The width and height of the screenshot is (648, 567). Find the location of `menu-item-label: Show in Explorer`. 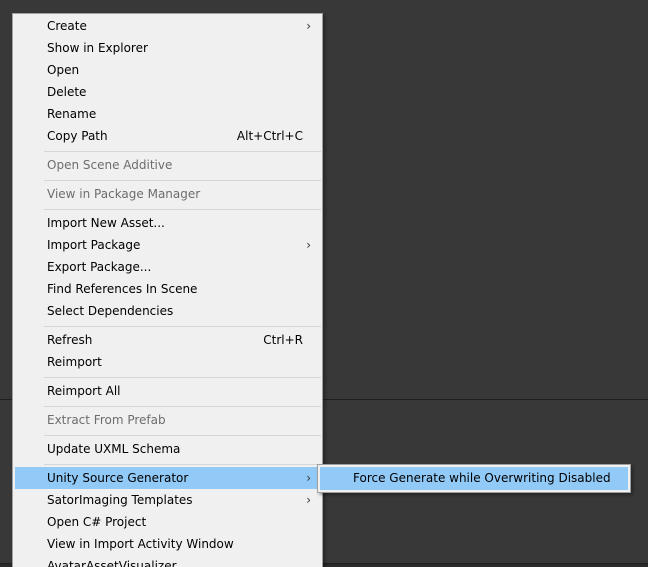

menu-item-label: Show in Explorer is located at coordinates (97, 48).